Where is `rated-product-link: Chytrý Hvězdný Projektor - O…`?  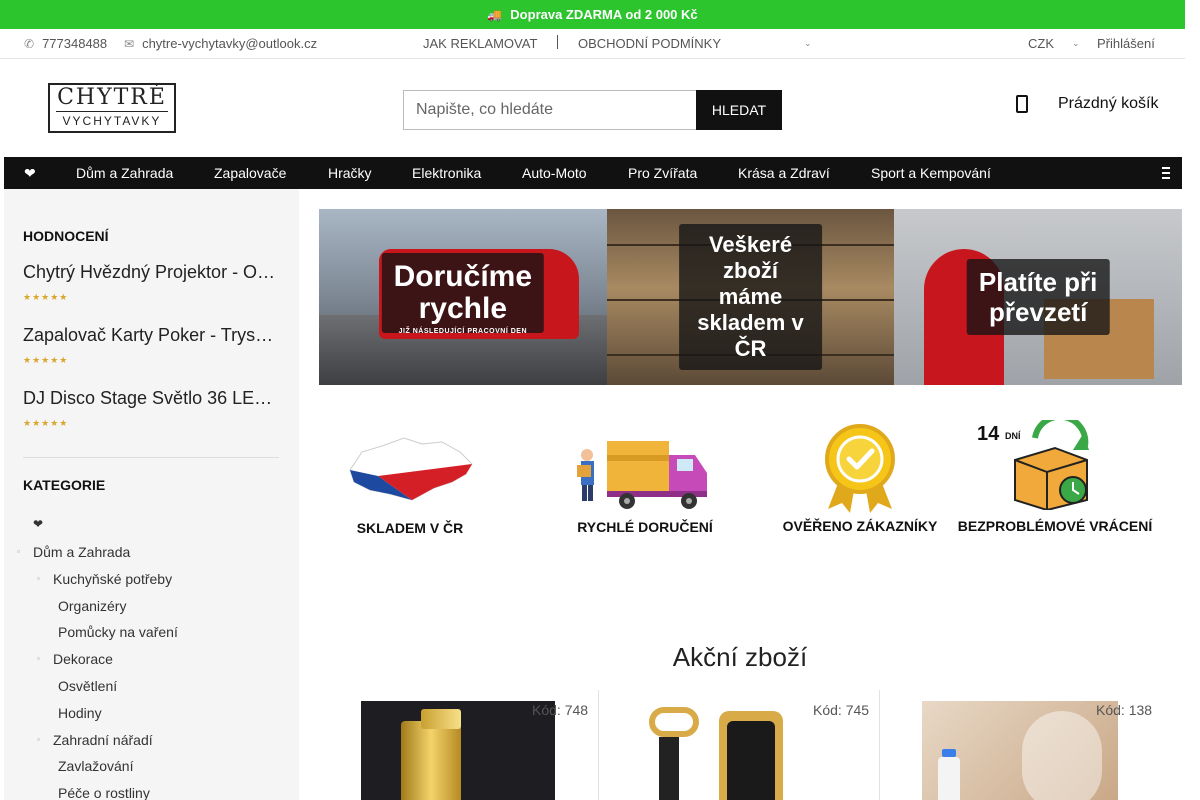 rated-product-link: Chytrý Hvězdný Projektor - O… is located at coordinates (152, 272).